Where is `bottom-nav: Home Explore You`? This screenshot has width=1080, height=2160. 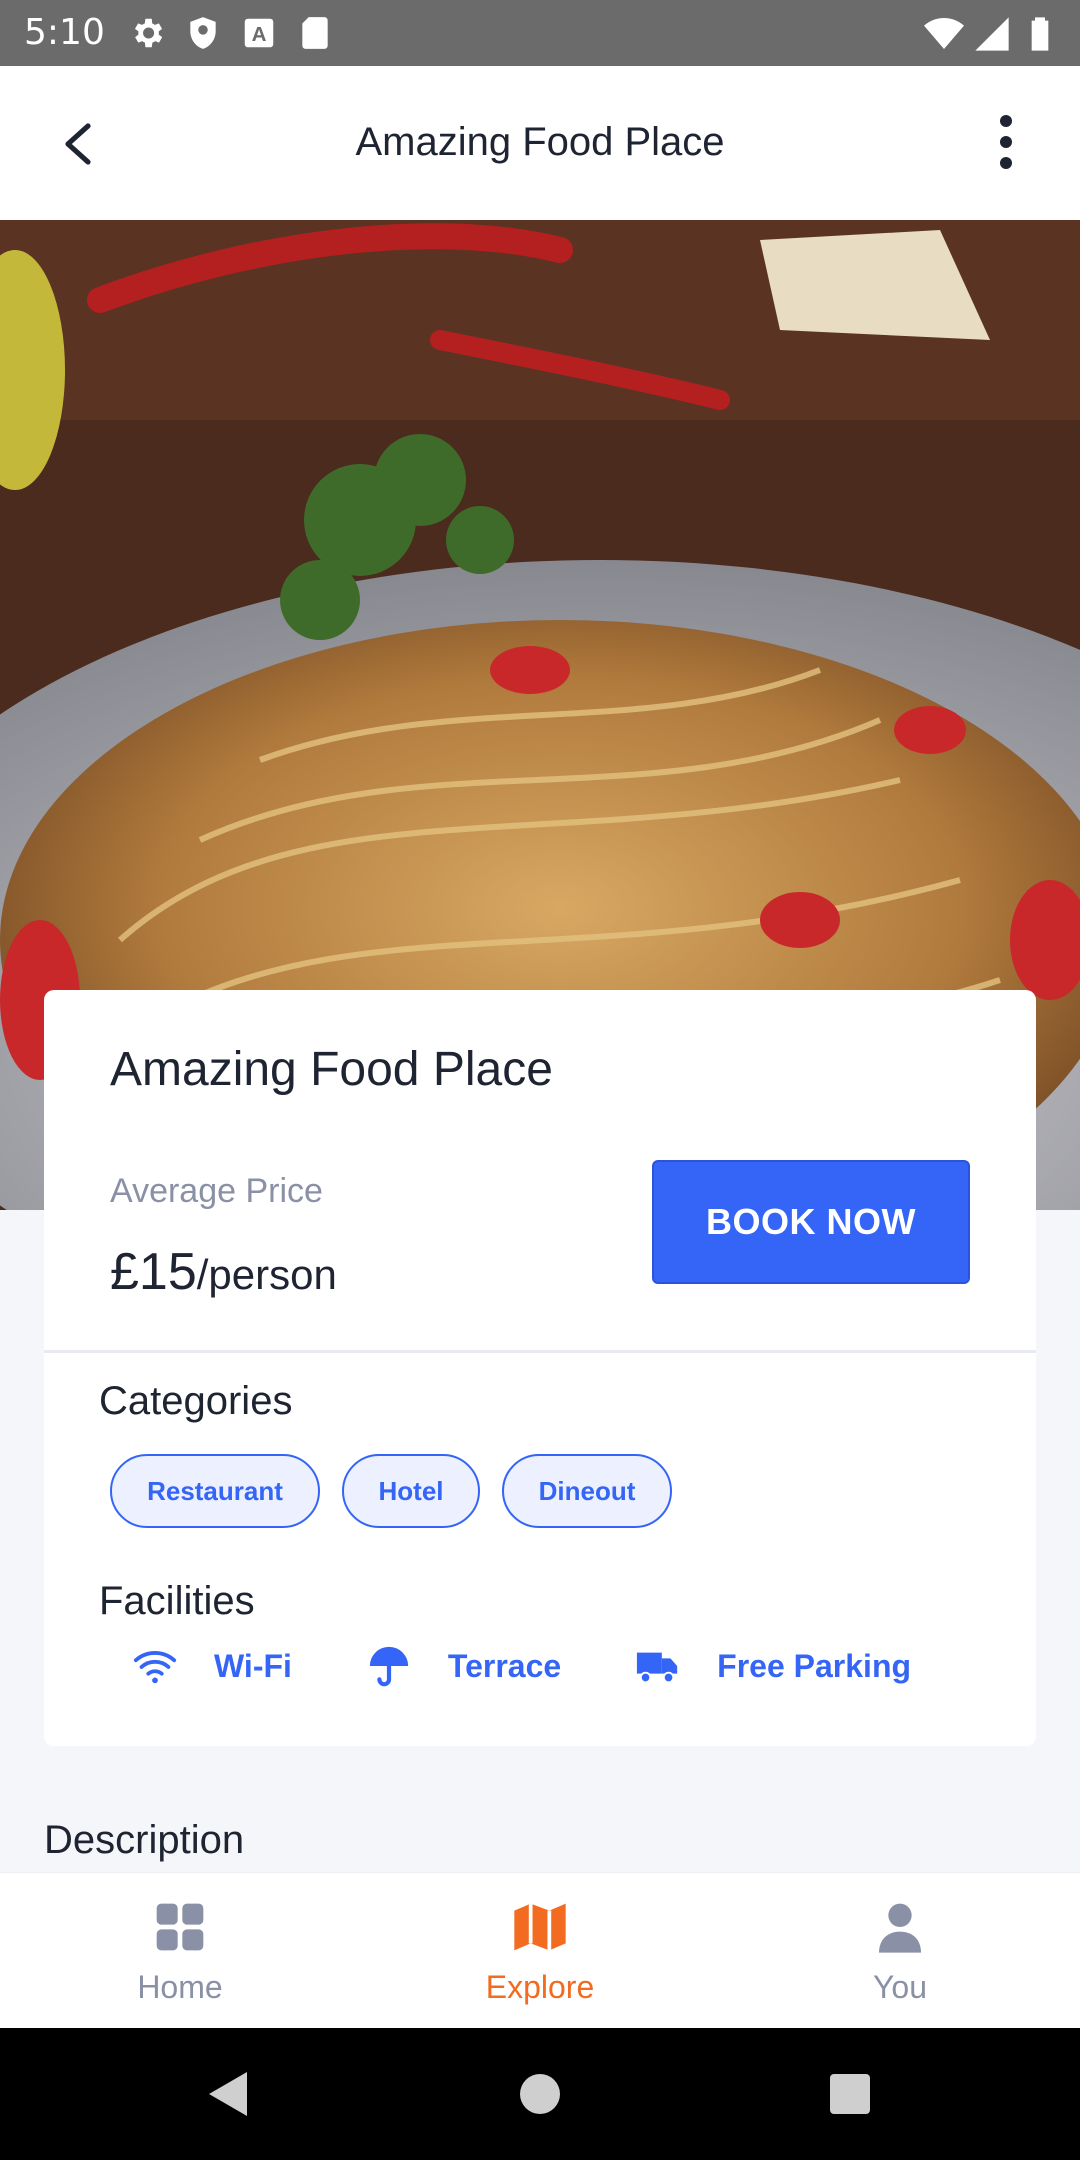 bottom-nav: Home Explore You is located at coordinates (540, 1950).